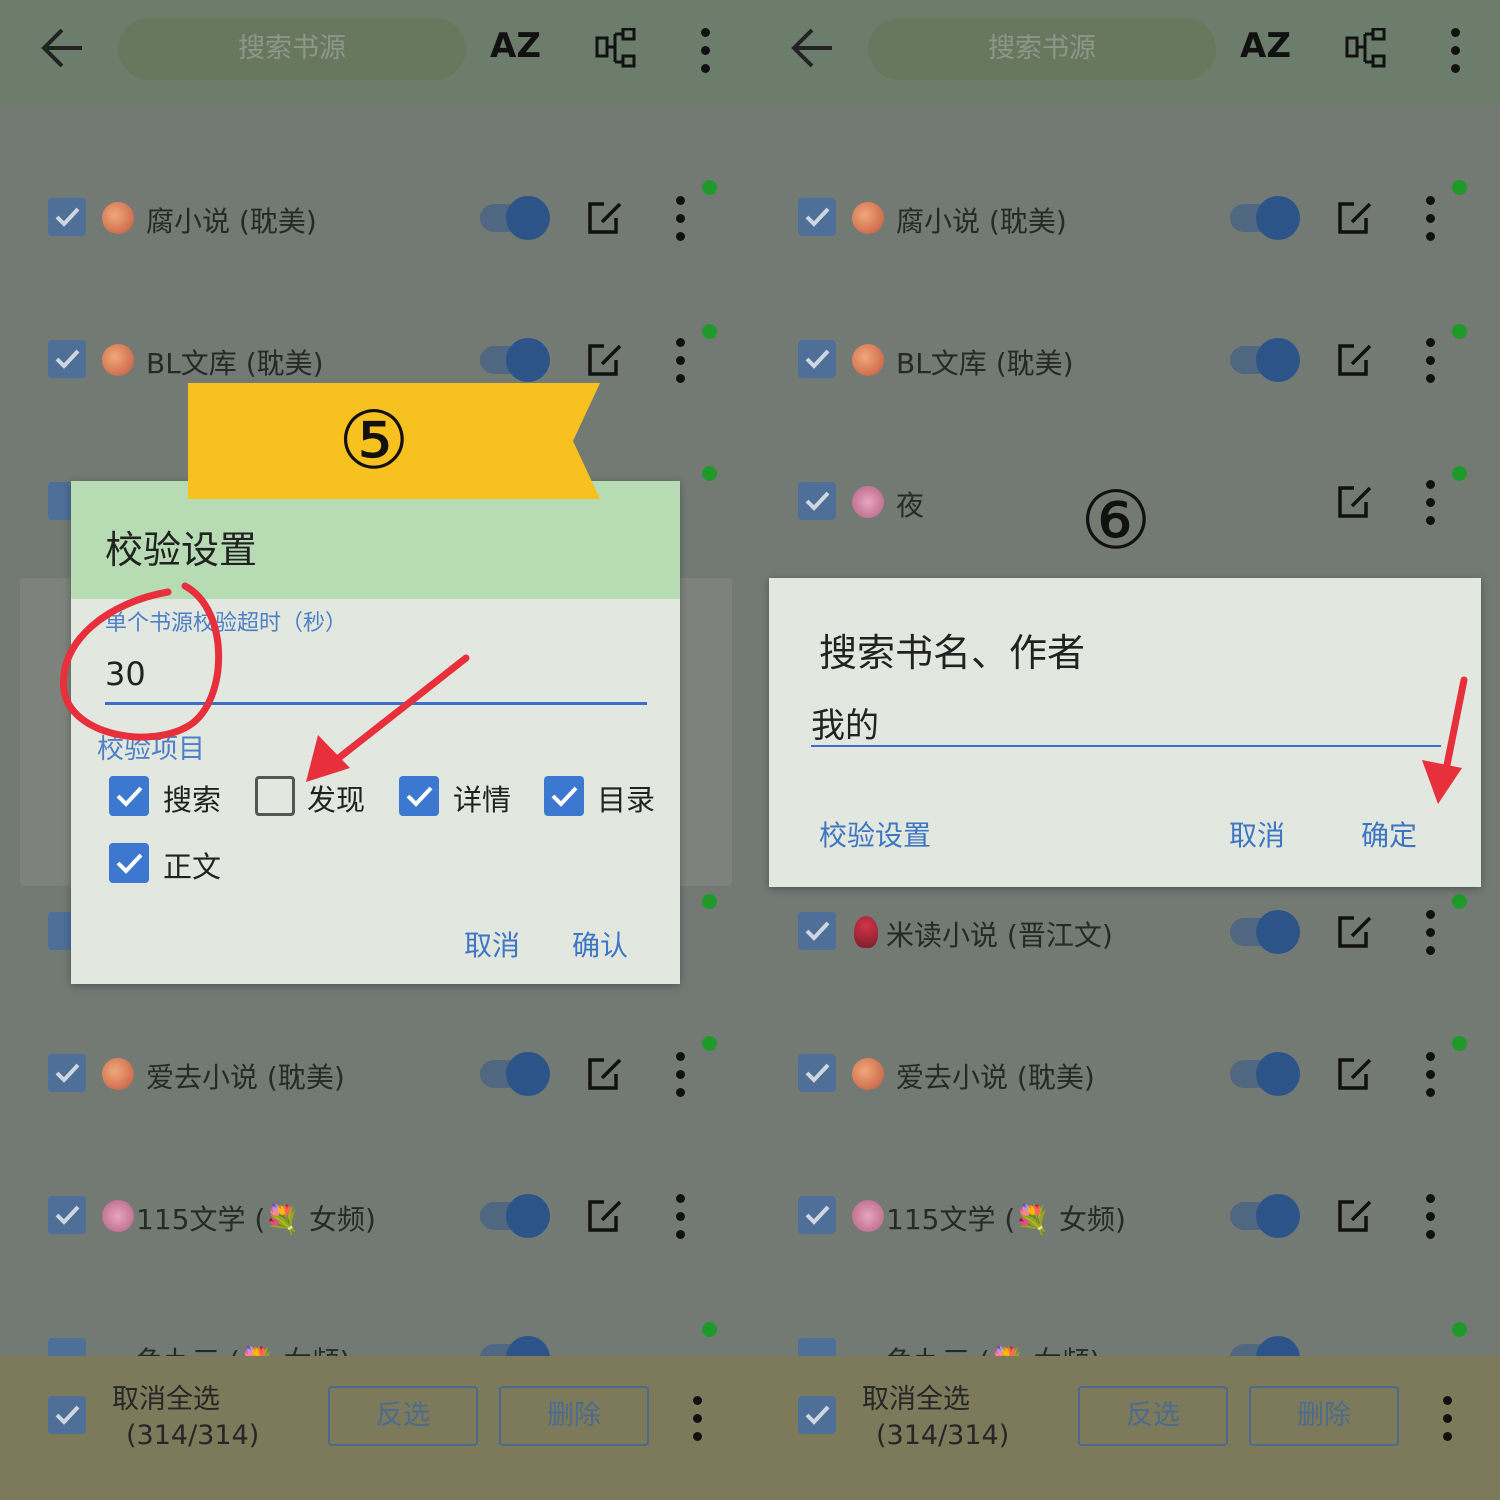  Describe the element at coordinates (419, 796) in the screenshot. I see `check-detail-checkbox` at that location.